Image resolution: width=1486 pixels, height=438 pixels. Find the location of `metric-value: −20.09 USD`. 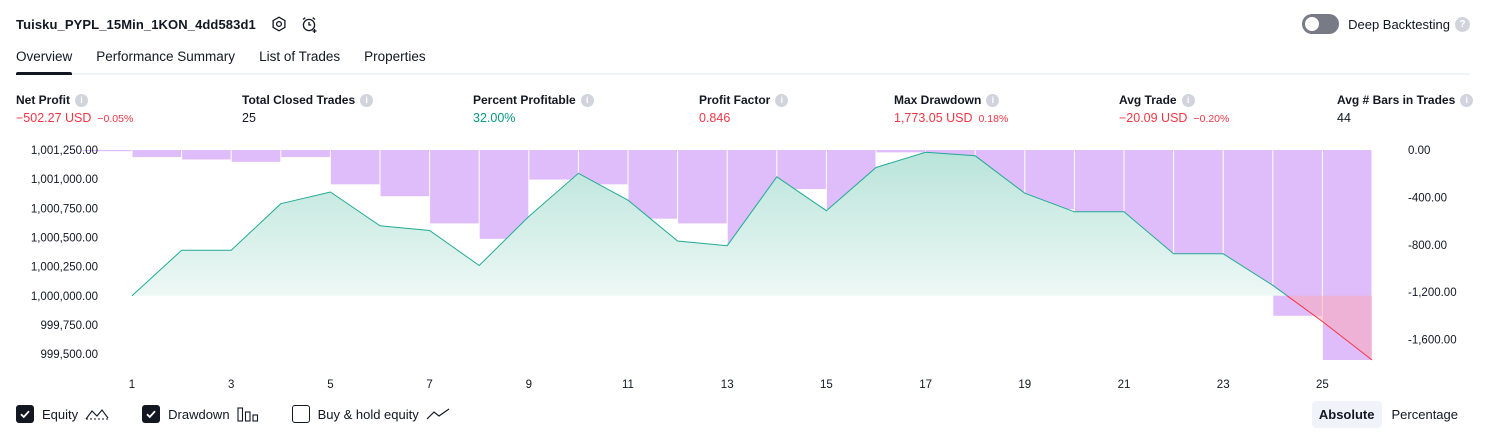

metric-value: −20.09 USD is located at coordinates (1153, 118).